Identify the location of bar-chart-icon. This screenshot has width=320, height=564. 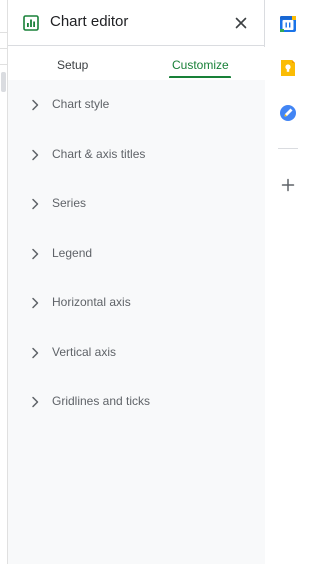
(31, 23).